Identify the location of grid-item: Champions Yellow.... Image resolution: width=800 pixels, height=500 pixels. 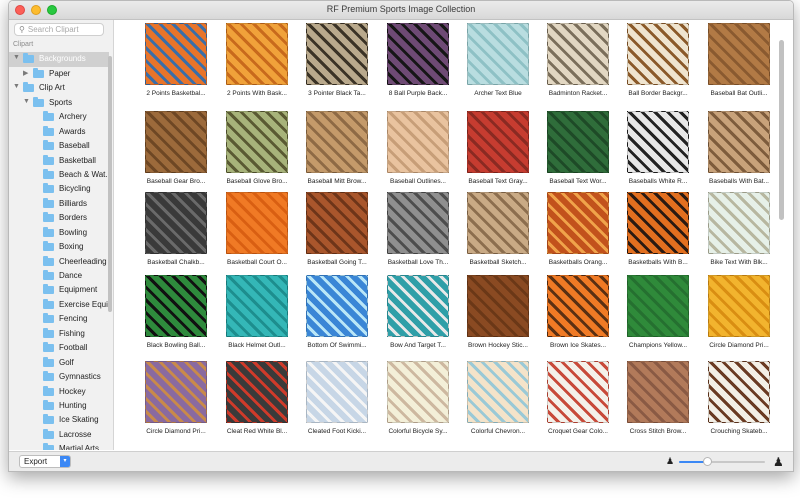
(651, 317).